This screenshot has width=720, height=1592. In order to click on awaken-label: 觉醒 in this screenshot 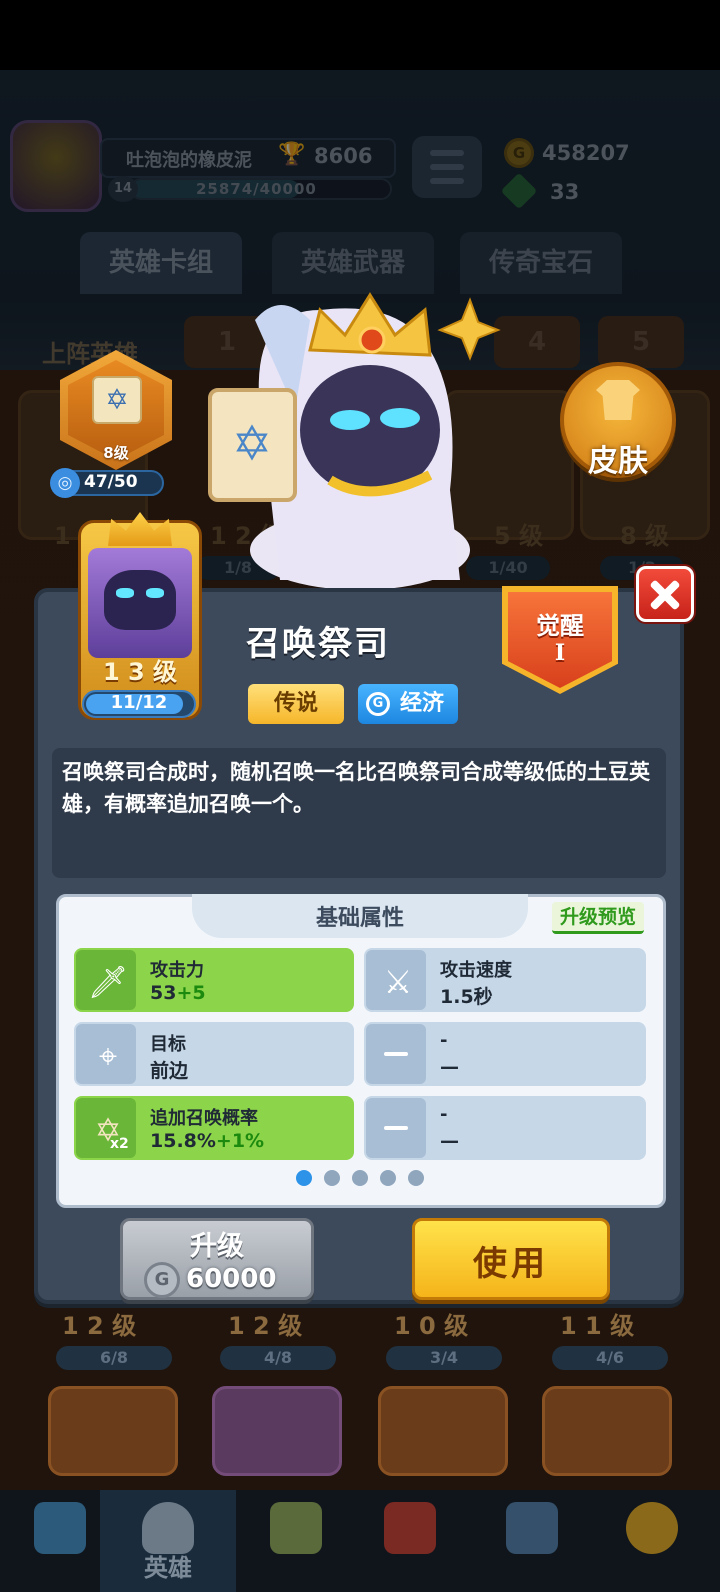, I will do `click(560, 626)`.